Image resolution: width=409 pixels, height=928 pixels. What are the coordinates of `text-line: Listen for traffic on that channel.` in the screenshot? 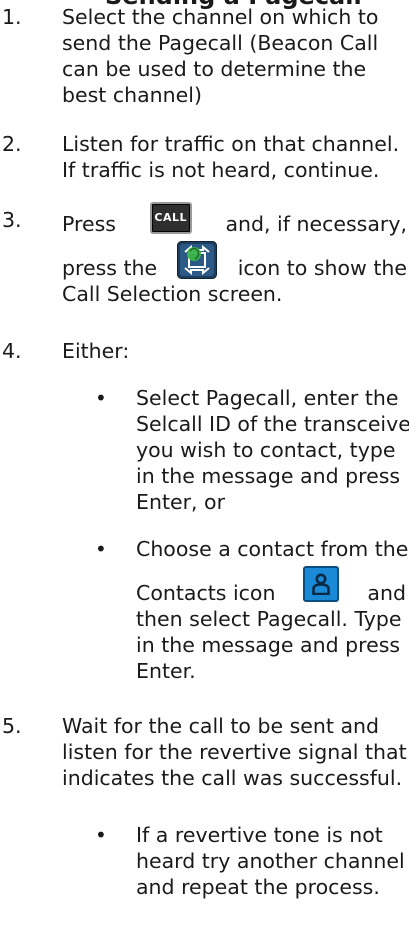 It's located at (231, 144).